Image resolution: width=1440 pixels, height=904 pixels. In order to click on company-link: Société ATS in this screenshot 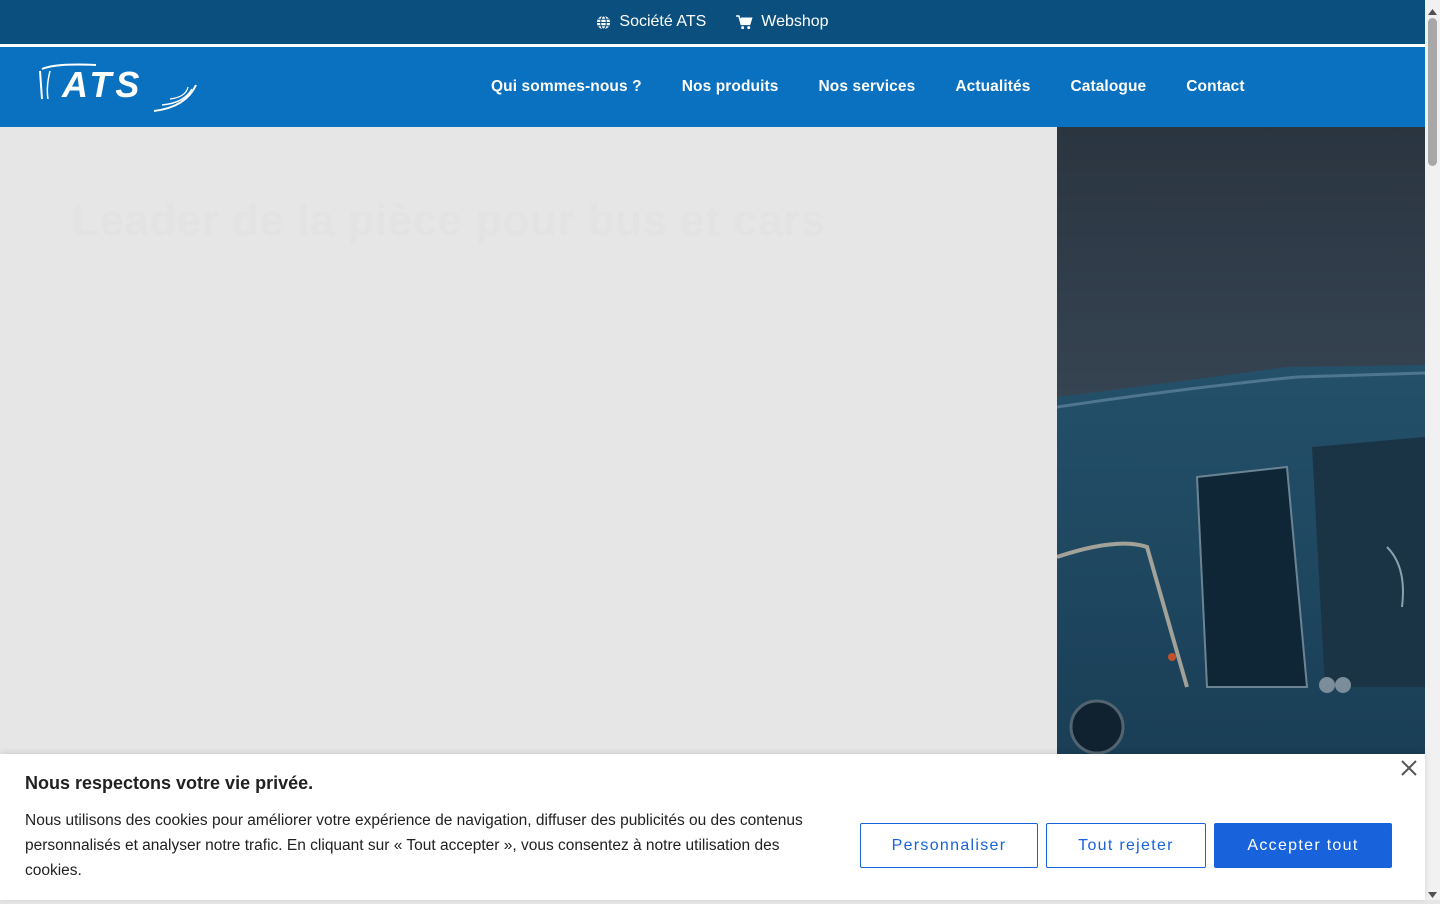, I will do `click(651, 22)`.